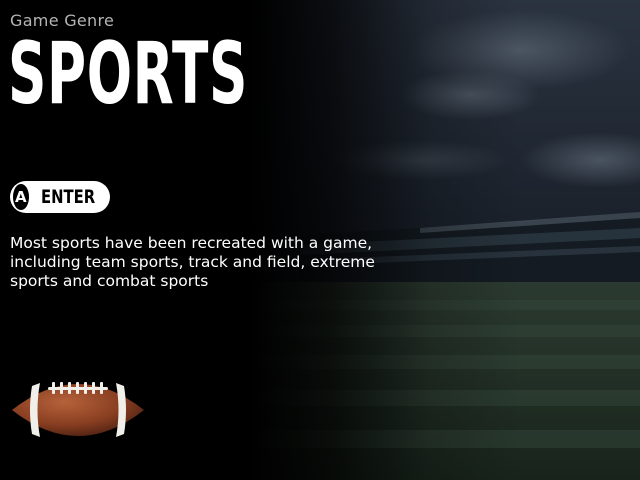  What do you see at coordinates (128, 74) in the screenshot?
I see `page-title: SPORTS` at bounding box center [128, 74].